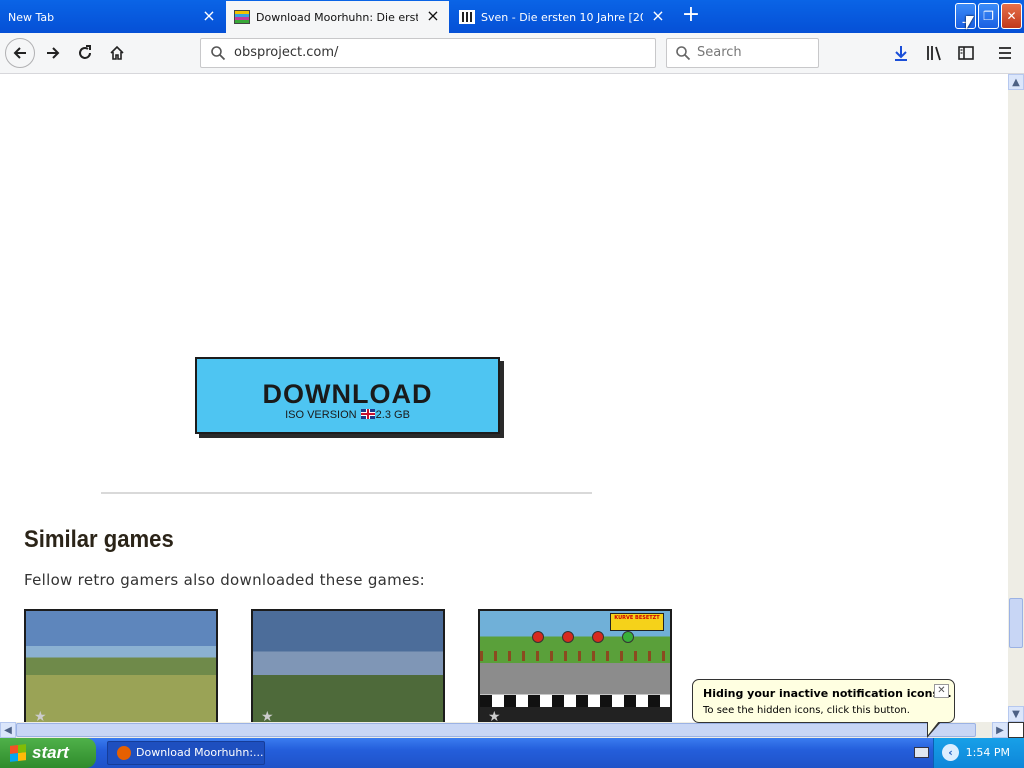  Describe the element at coordinates (575, 656) in the screenshot. I see `fence` at that location.